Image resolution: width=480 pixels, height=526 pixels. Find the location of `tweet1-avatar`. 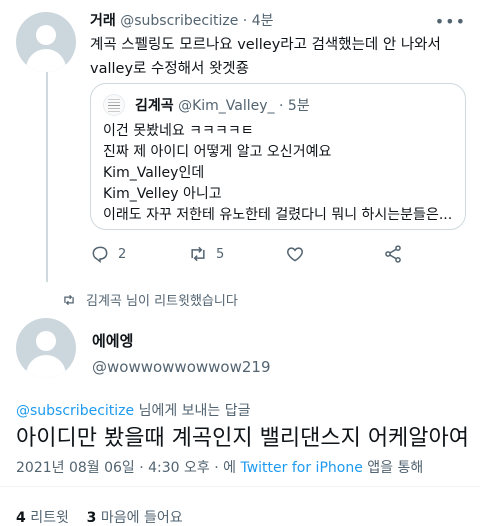

tweet1-avatar is located at coordinates (46, 42).